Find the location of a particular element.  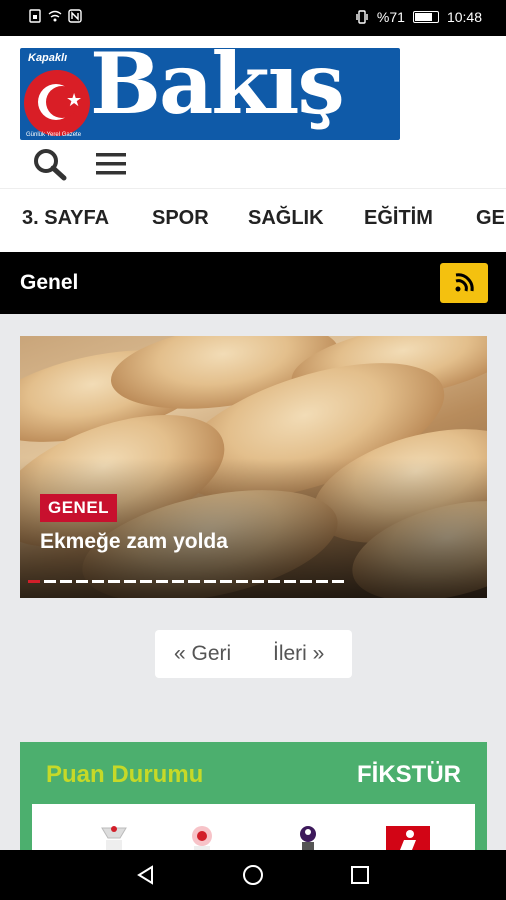

tab-standings: Puan Durumu is located at coordinates (124, 775).